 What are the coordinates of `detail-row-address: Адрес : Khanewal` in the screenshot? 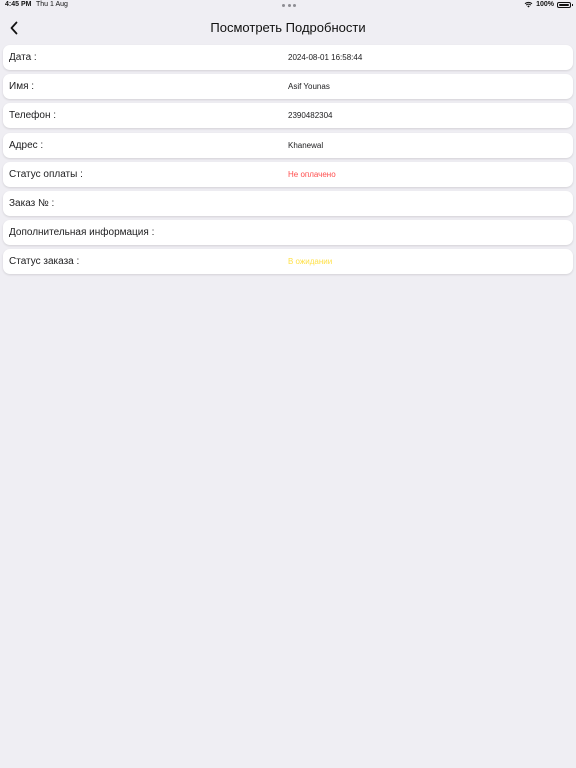 It's located at (288, 145).